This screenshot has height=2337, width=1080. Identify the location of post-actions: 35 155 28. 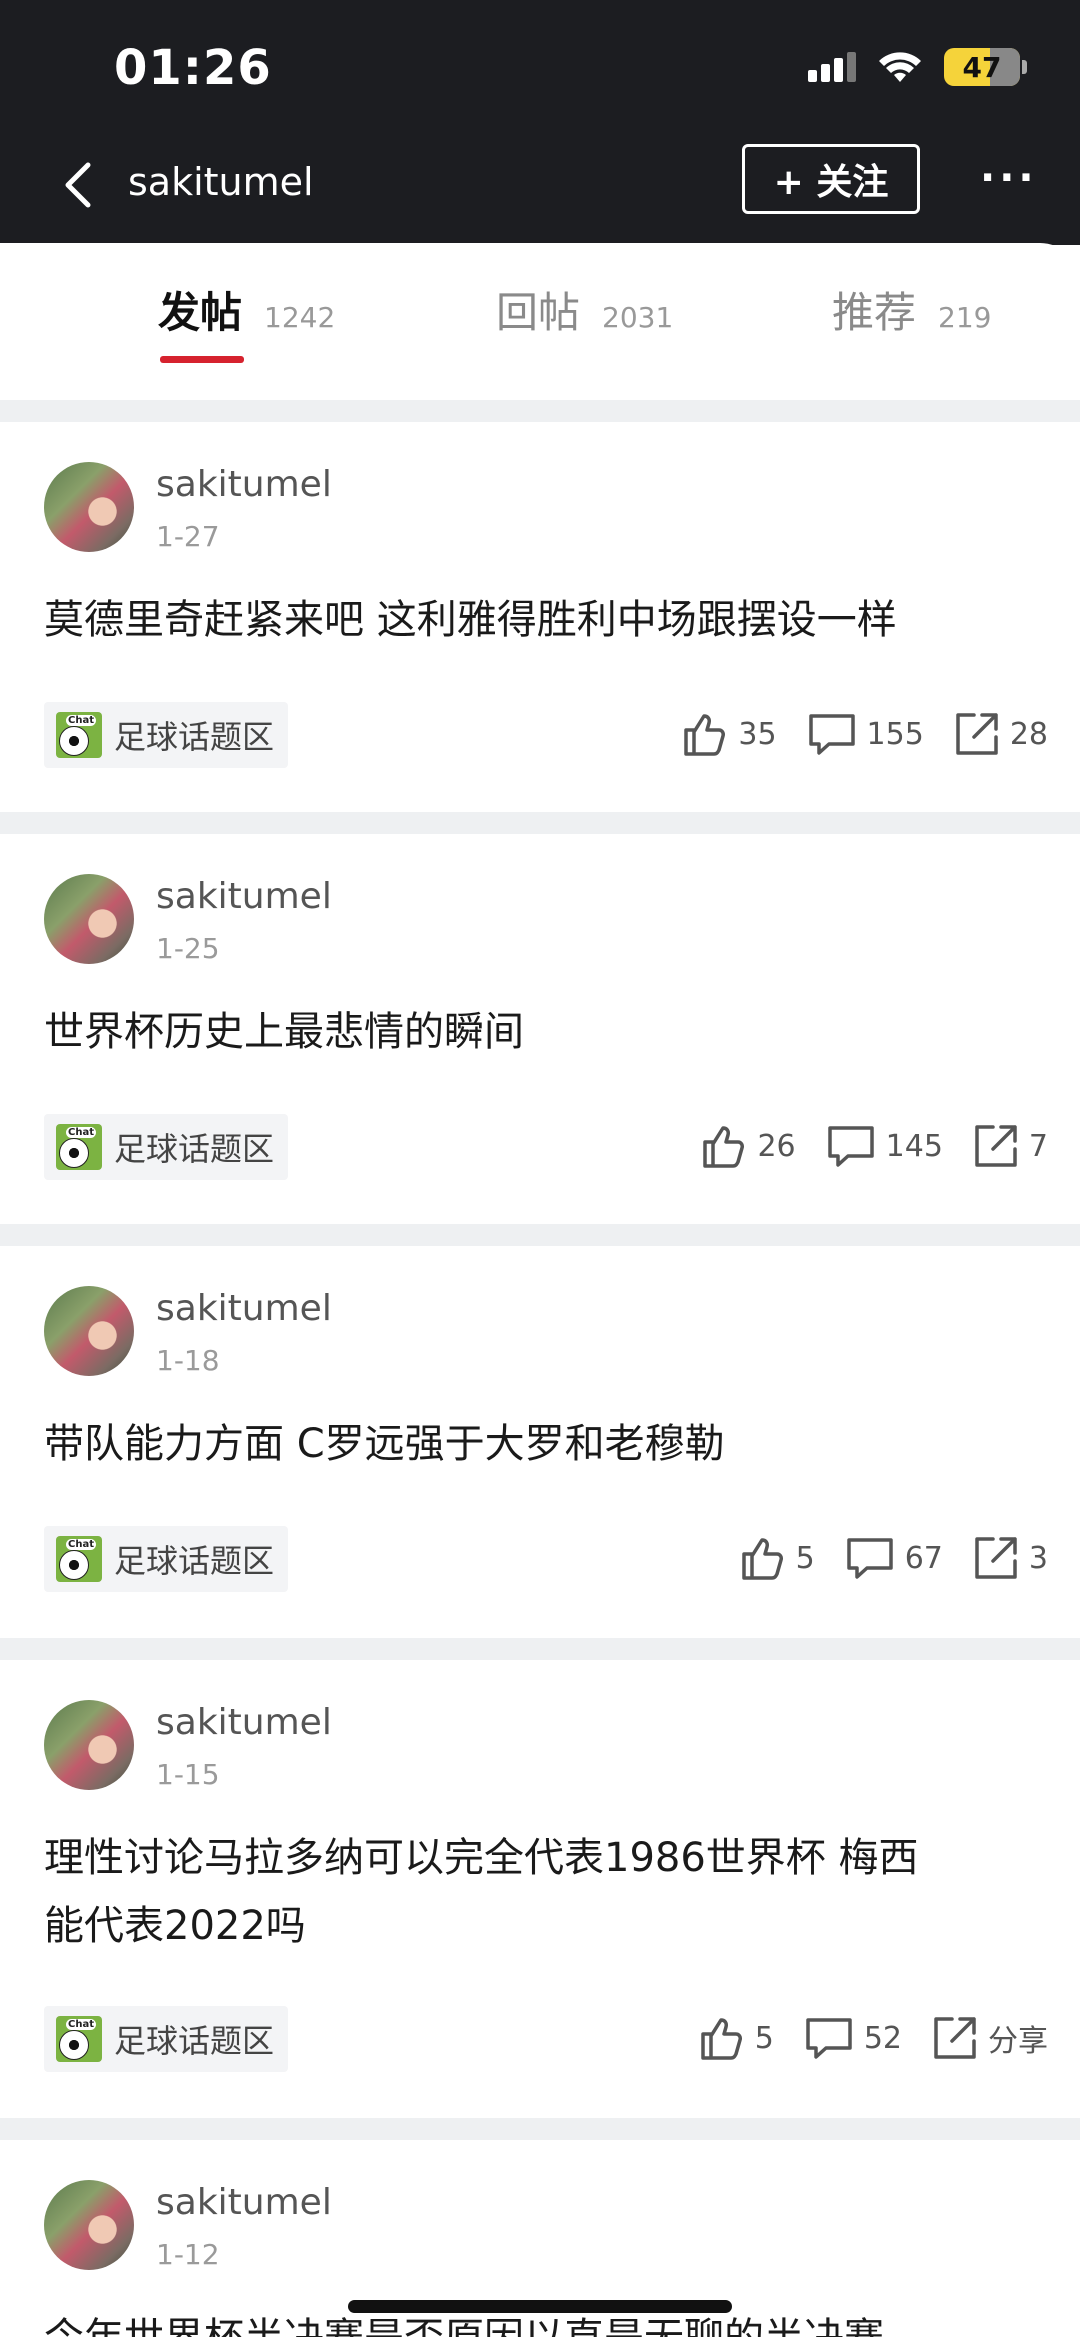
(864, 734).